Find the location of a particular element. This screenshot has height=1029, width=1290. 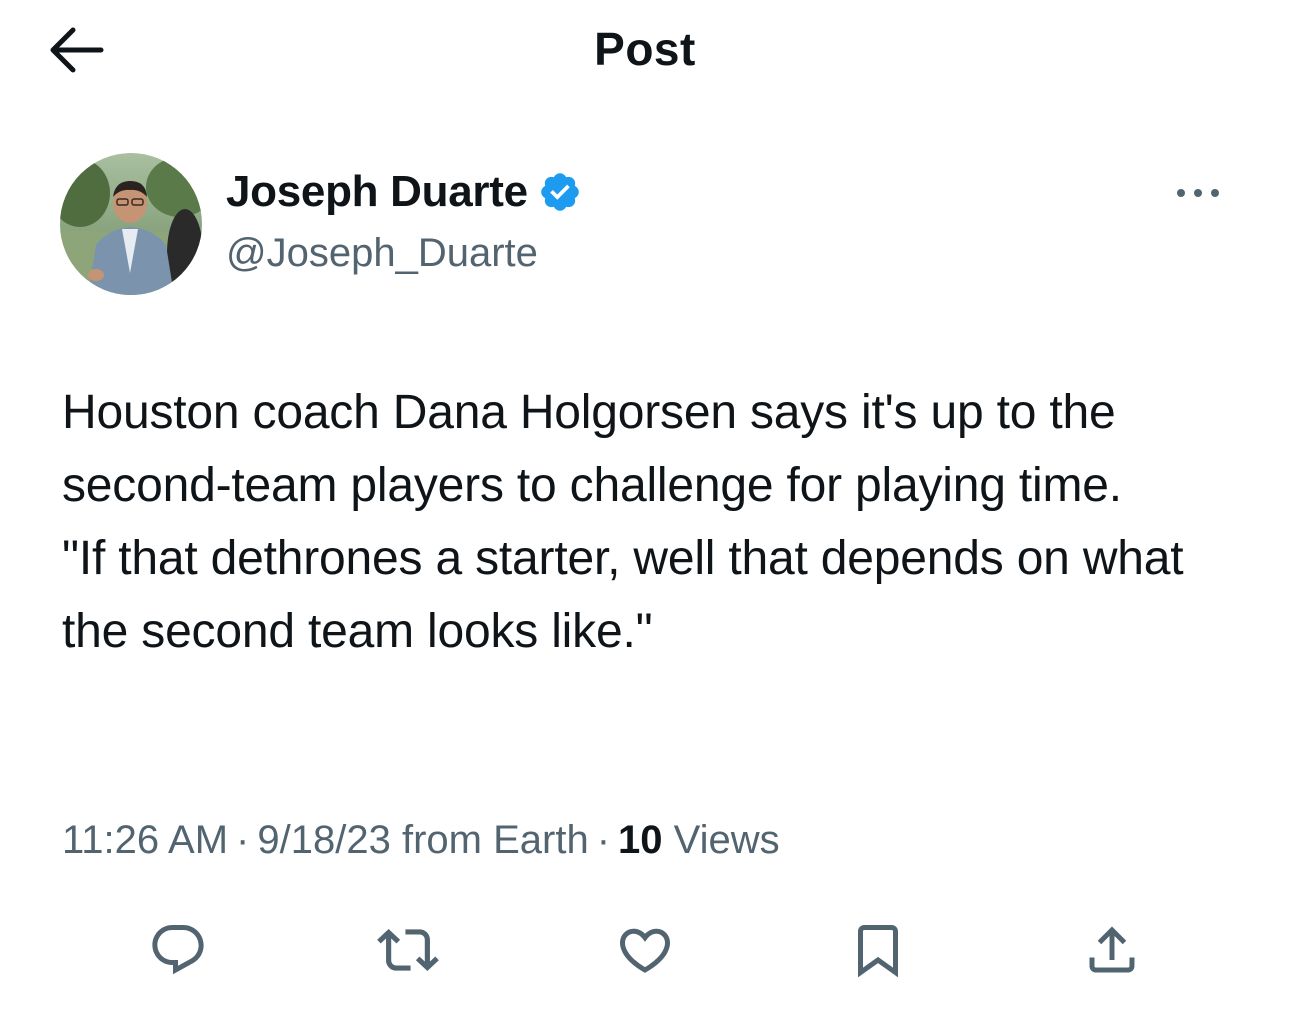

more-options-button is located at coordinates (1198, 193).